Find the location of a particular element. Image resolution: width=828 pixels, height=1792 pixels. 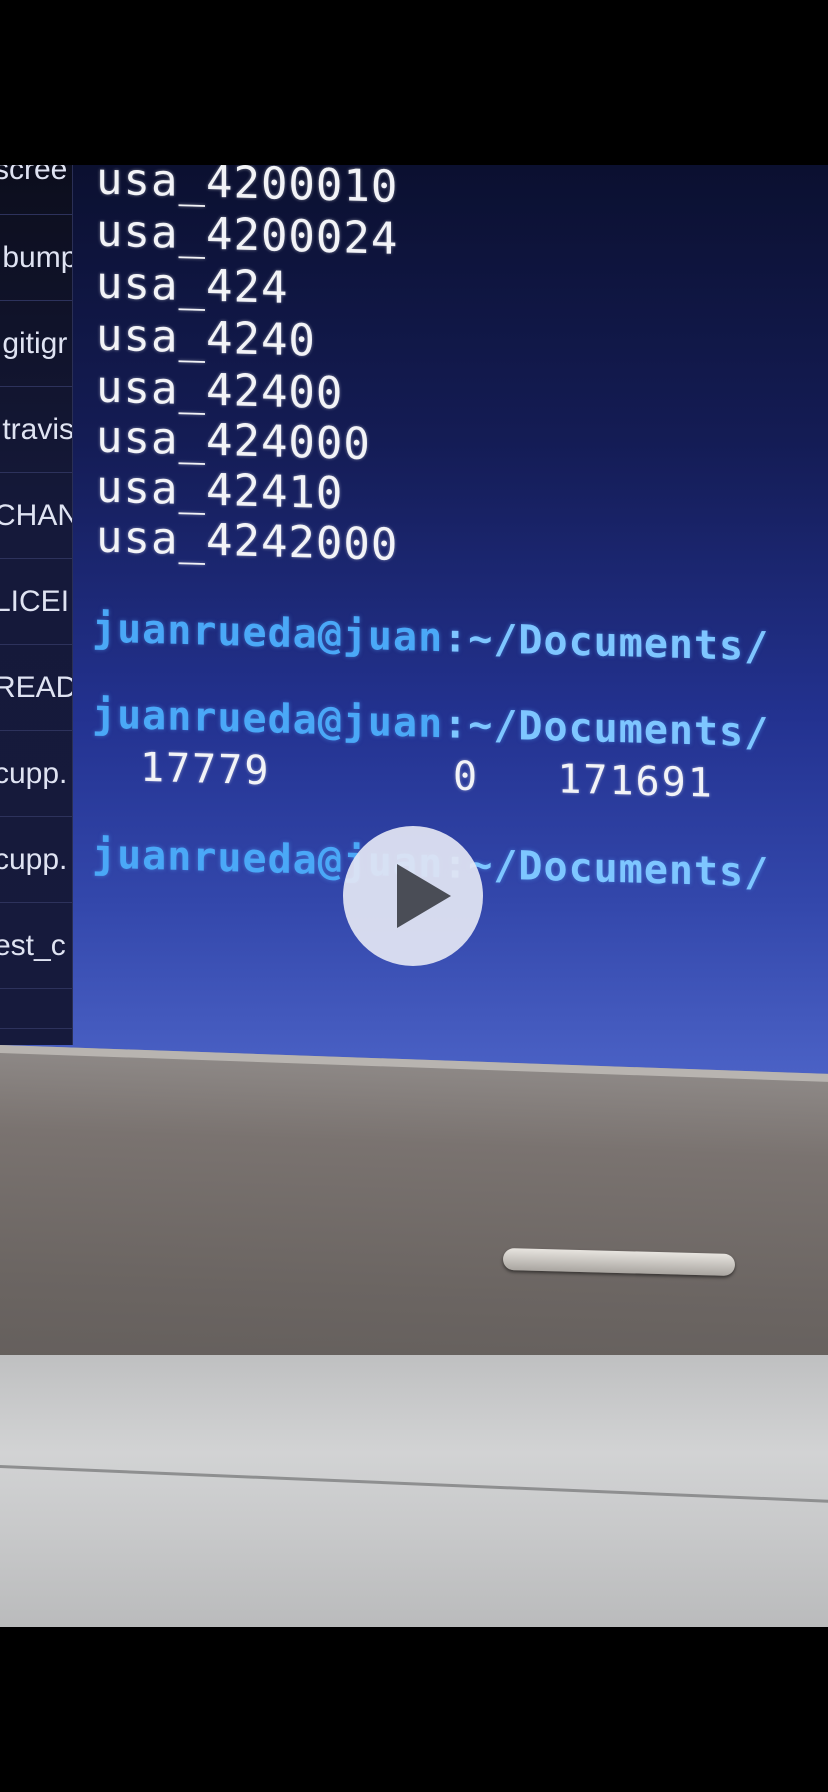

sidebar-item: READ is located at coordinates (36, 688).